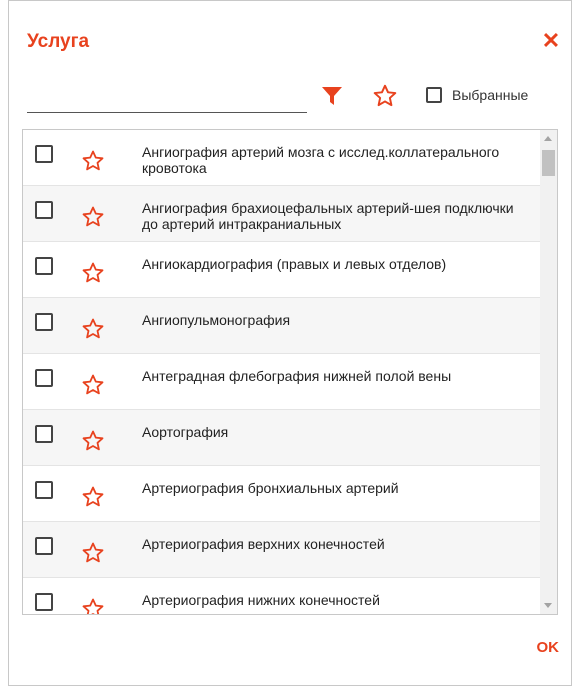 Image resolution: width=578 pixels, height=686 pixels. Describe the element at coordinates (548, 372) in the screenshot. I see `vertical-scrollbar` at that location.